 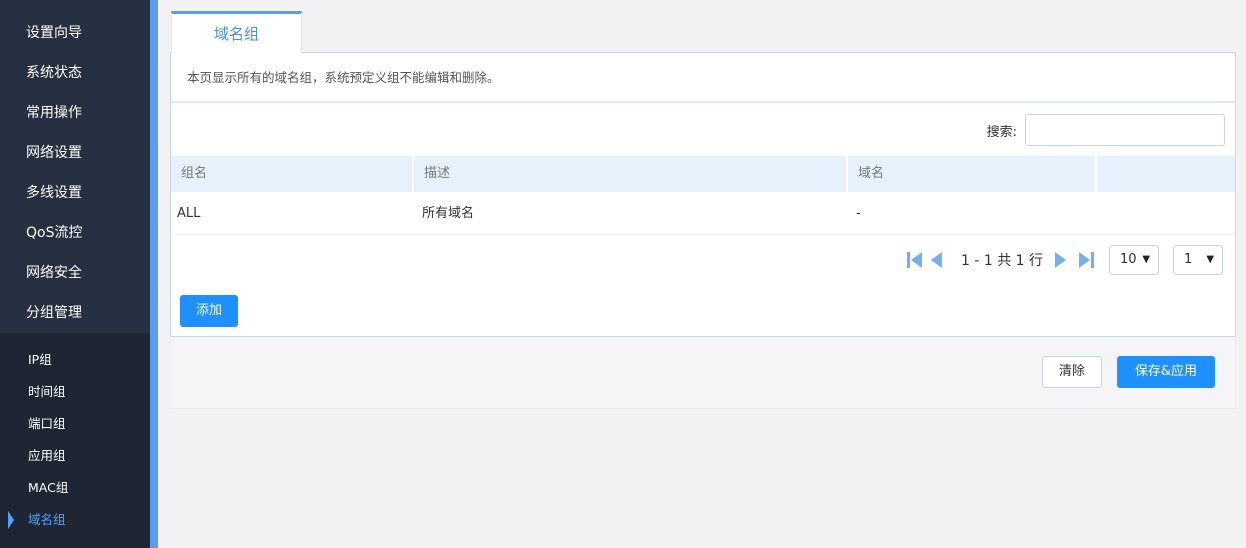 What do you see at coordinates (292, 174) in the screenshot?
I see `column-header-group-name: 组名` at bounding box center [292, 174].